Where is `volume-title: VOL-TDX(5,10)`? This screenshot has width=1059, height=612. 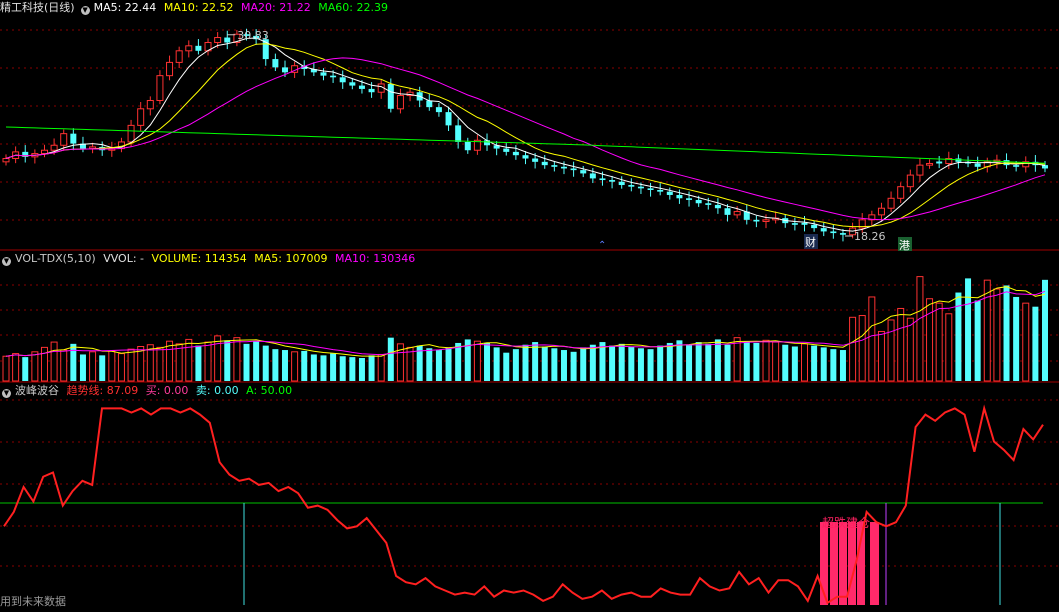 volume-title: VOL-TDX(5,10) is located at coordinates (55, 258).